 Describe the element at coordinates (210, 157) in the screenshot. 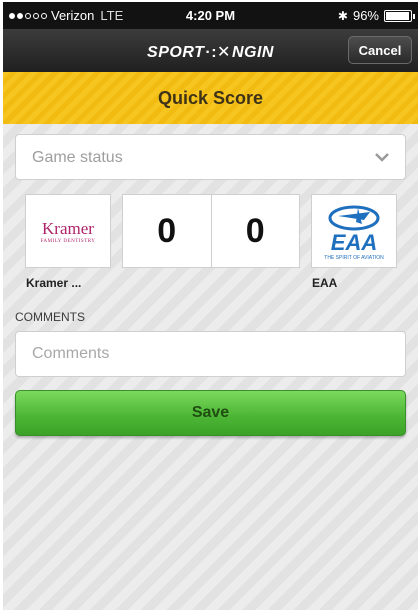

I see `game-status-select: Game status` at that location.